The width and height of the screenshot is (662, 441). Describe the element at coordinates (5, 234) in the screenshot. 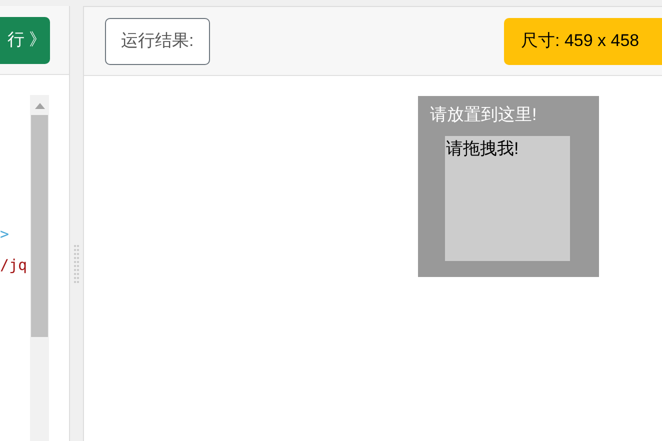

I see `code-line: >` at that location.